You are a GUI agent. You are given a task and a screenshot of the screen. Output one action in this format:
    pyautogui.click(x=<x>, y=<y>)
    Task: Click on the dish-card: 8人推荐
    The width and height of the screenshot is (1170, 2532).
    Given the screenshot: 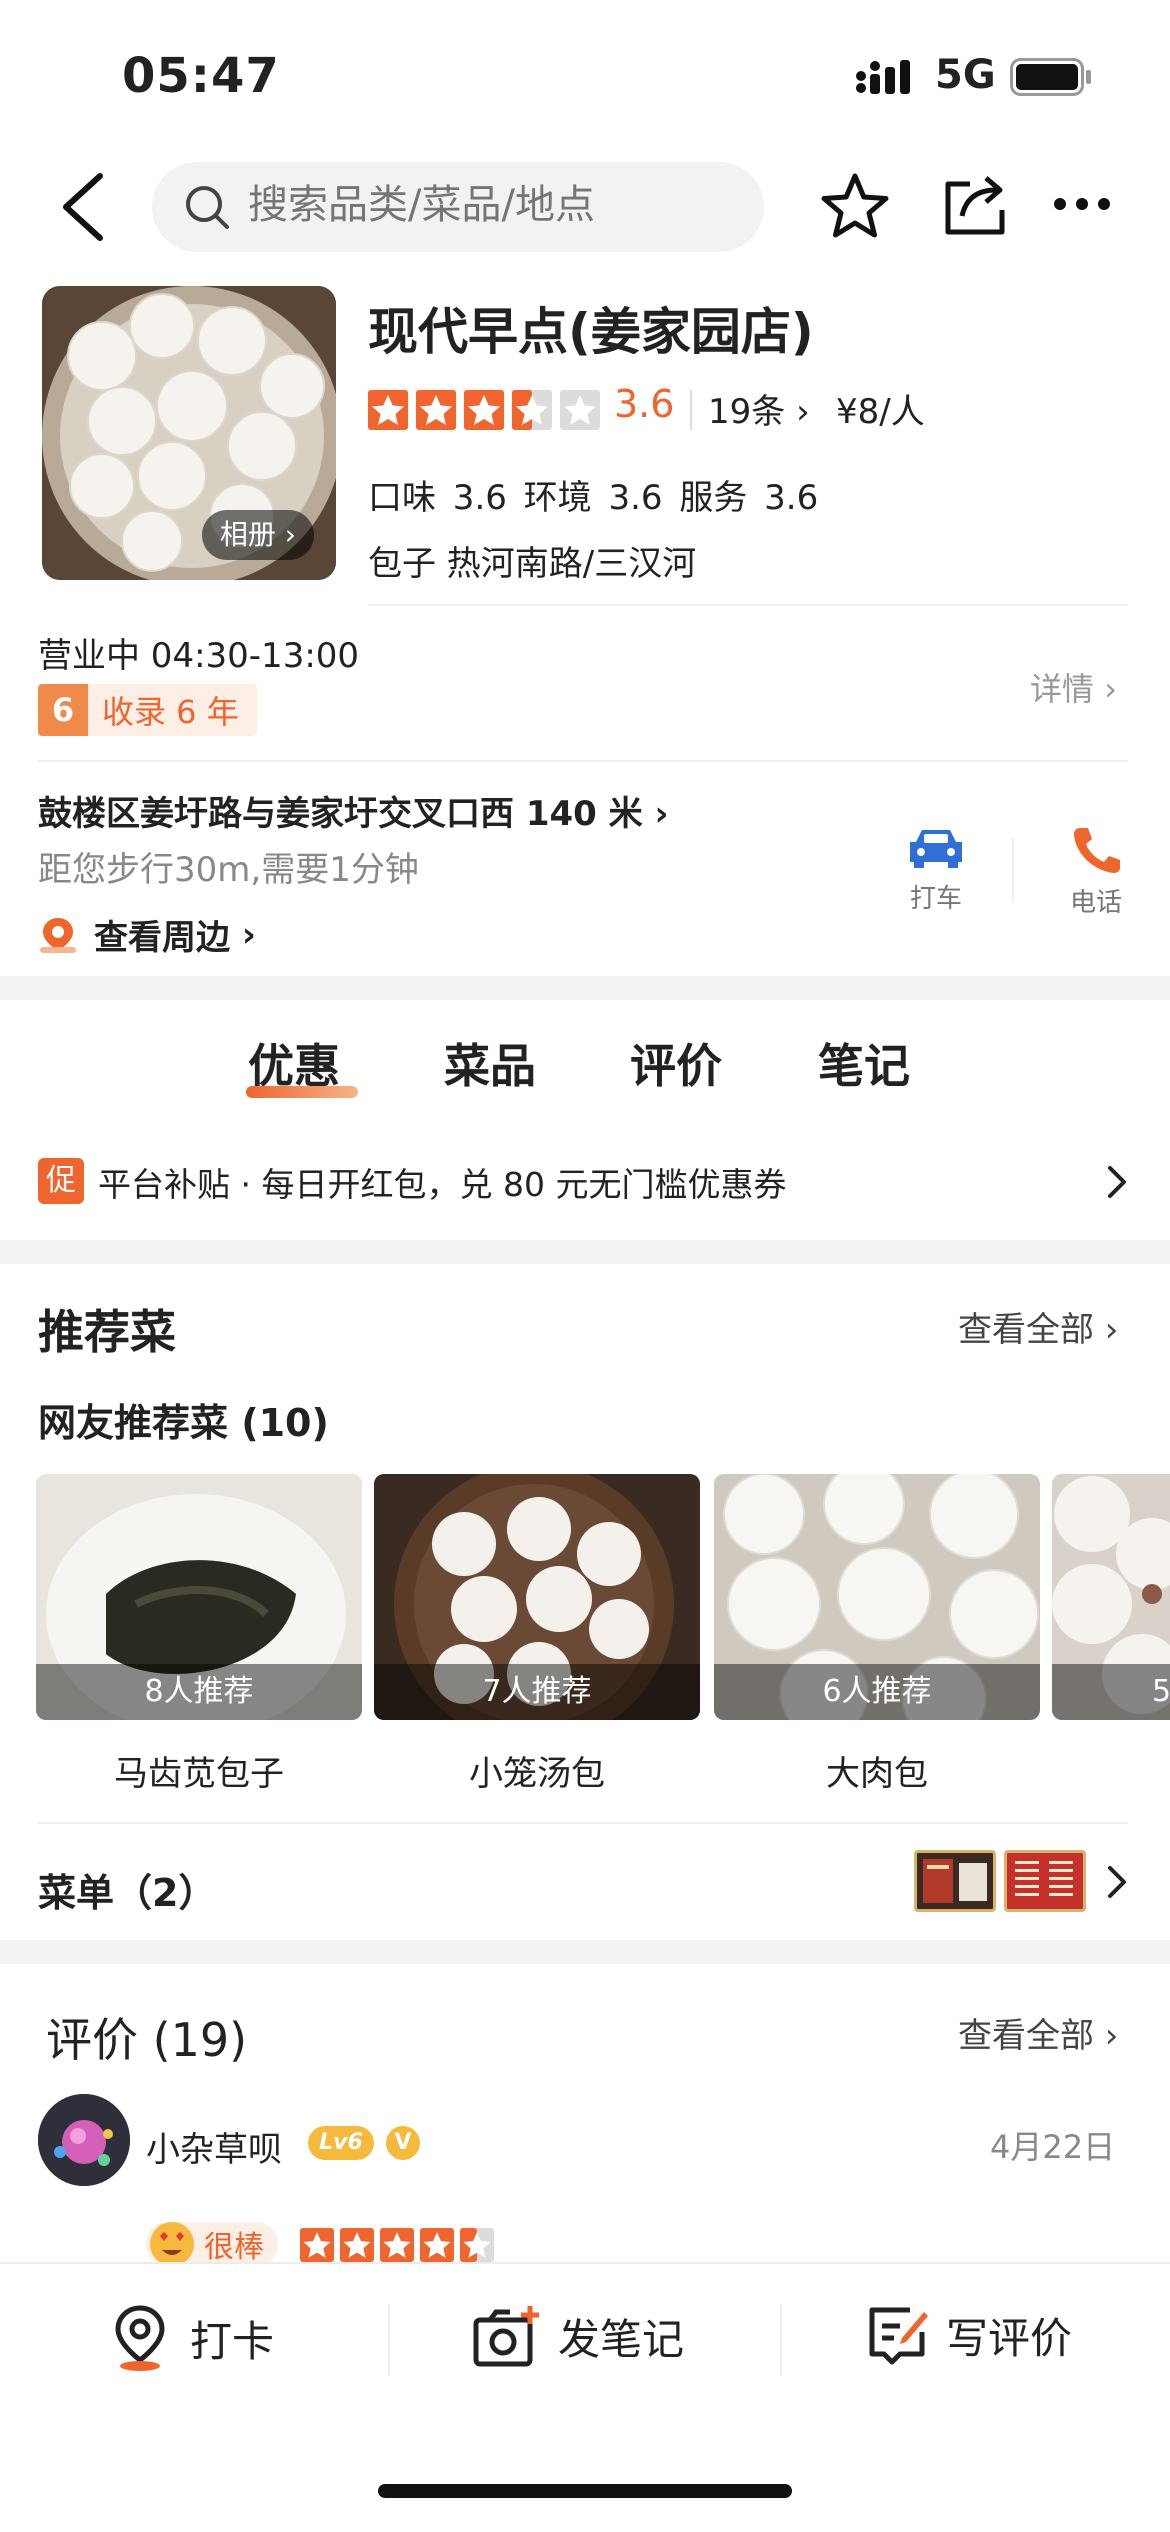 What is the action you would take?
    pyautogui.click(x=199, y=1597)
    